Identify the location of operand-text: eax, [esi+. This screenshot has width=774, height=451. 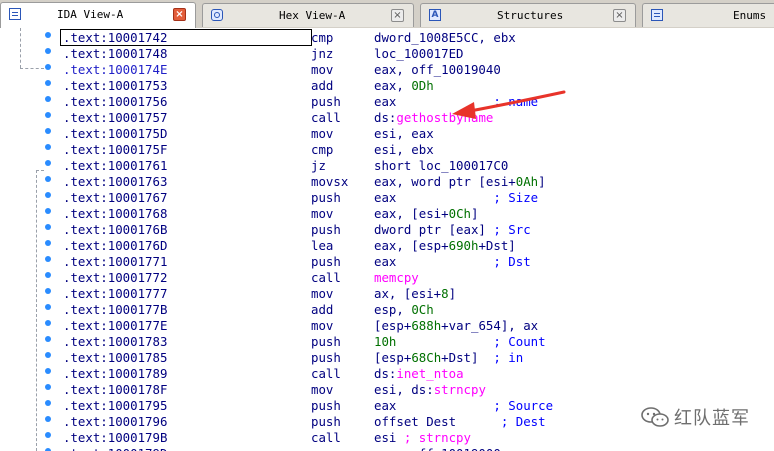
(411, 213).